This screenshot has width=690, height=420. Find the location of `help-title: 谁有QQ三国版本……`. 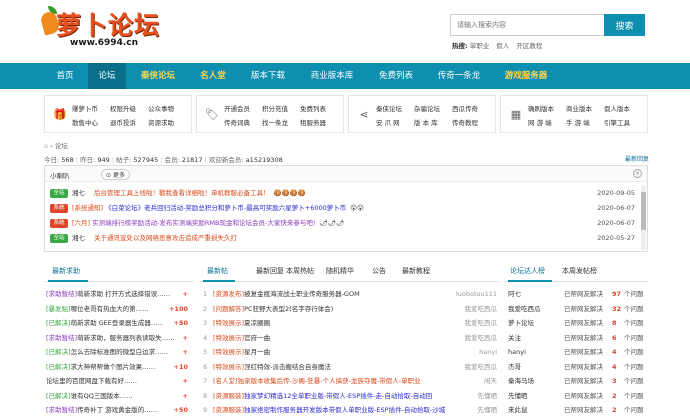

help-title: 谁有QQ三国版本…… is located at coordinates (102, 396).